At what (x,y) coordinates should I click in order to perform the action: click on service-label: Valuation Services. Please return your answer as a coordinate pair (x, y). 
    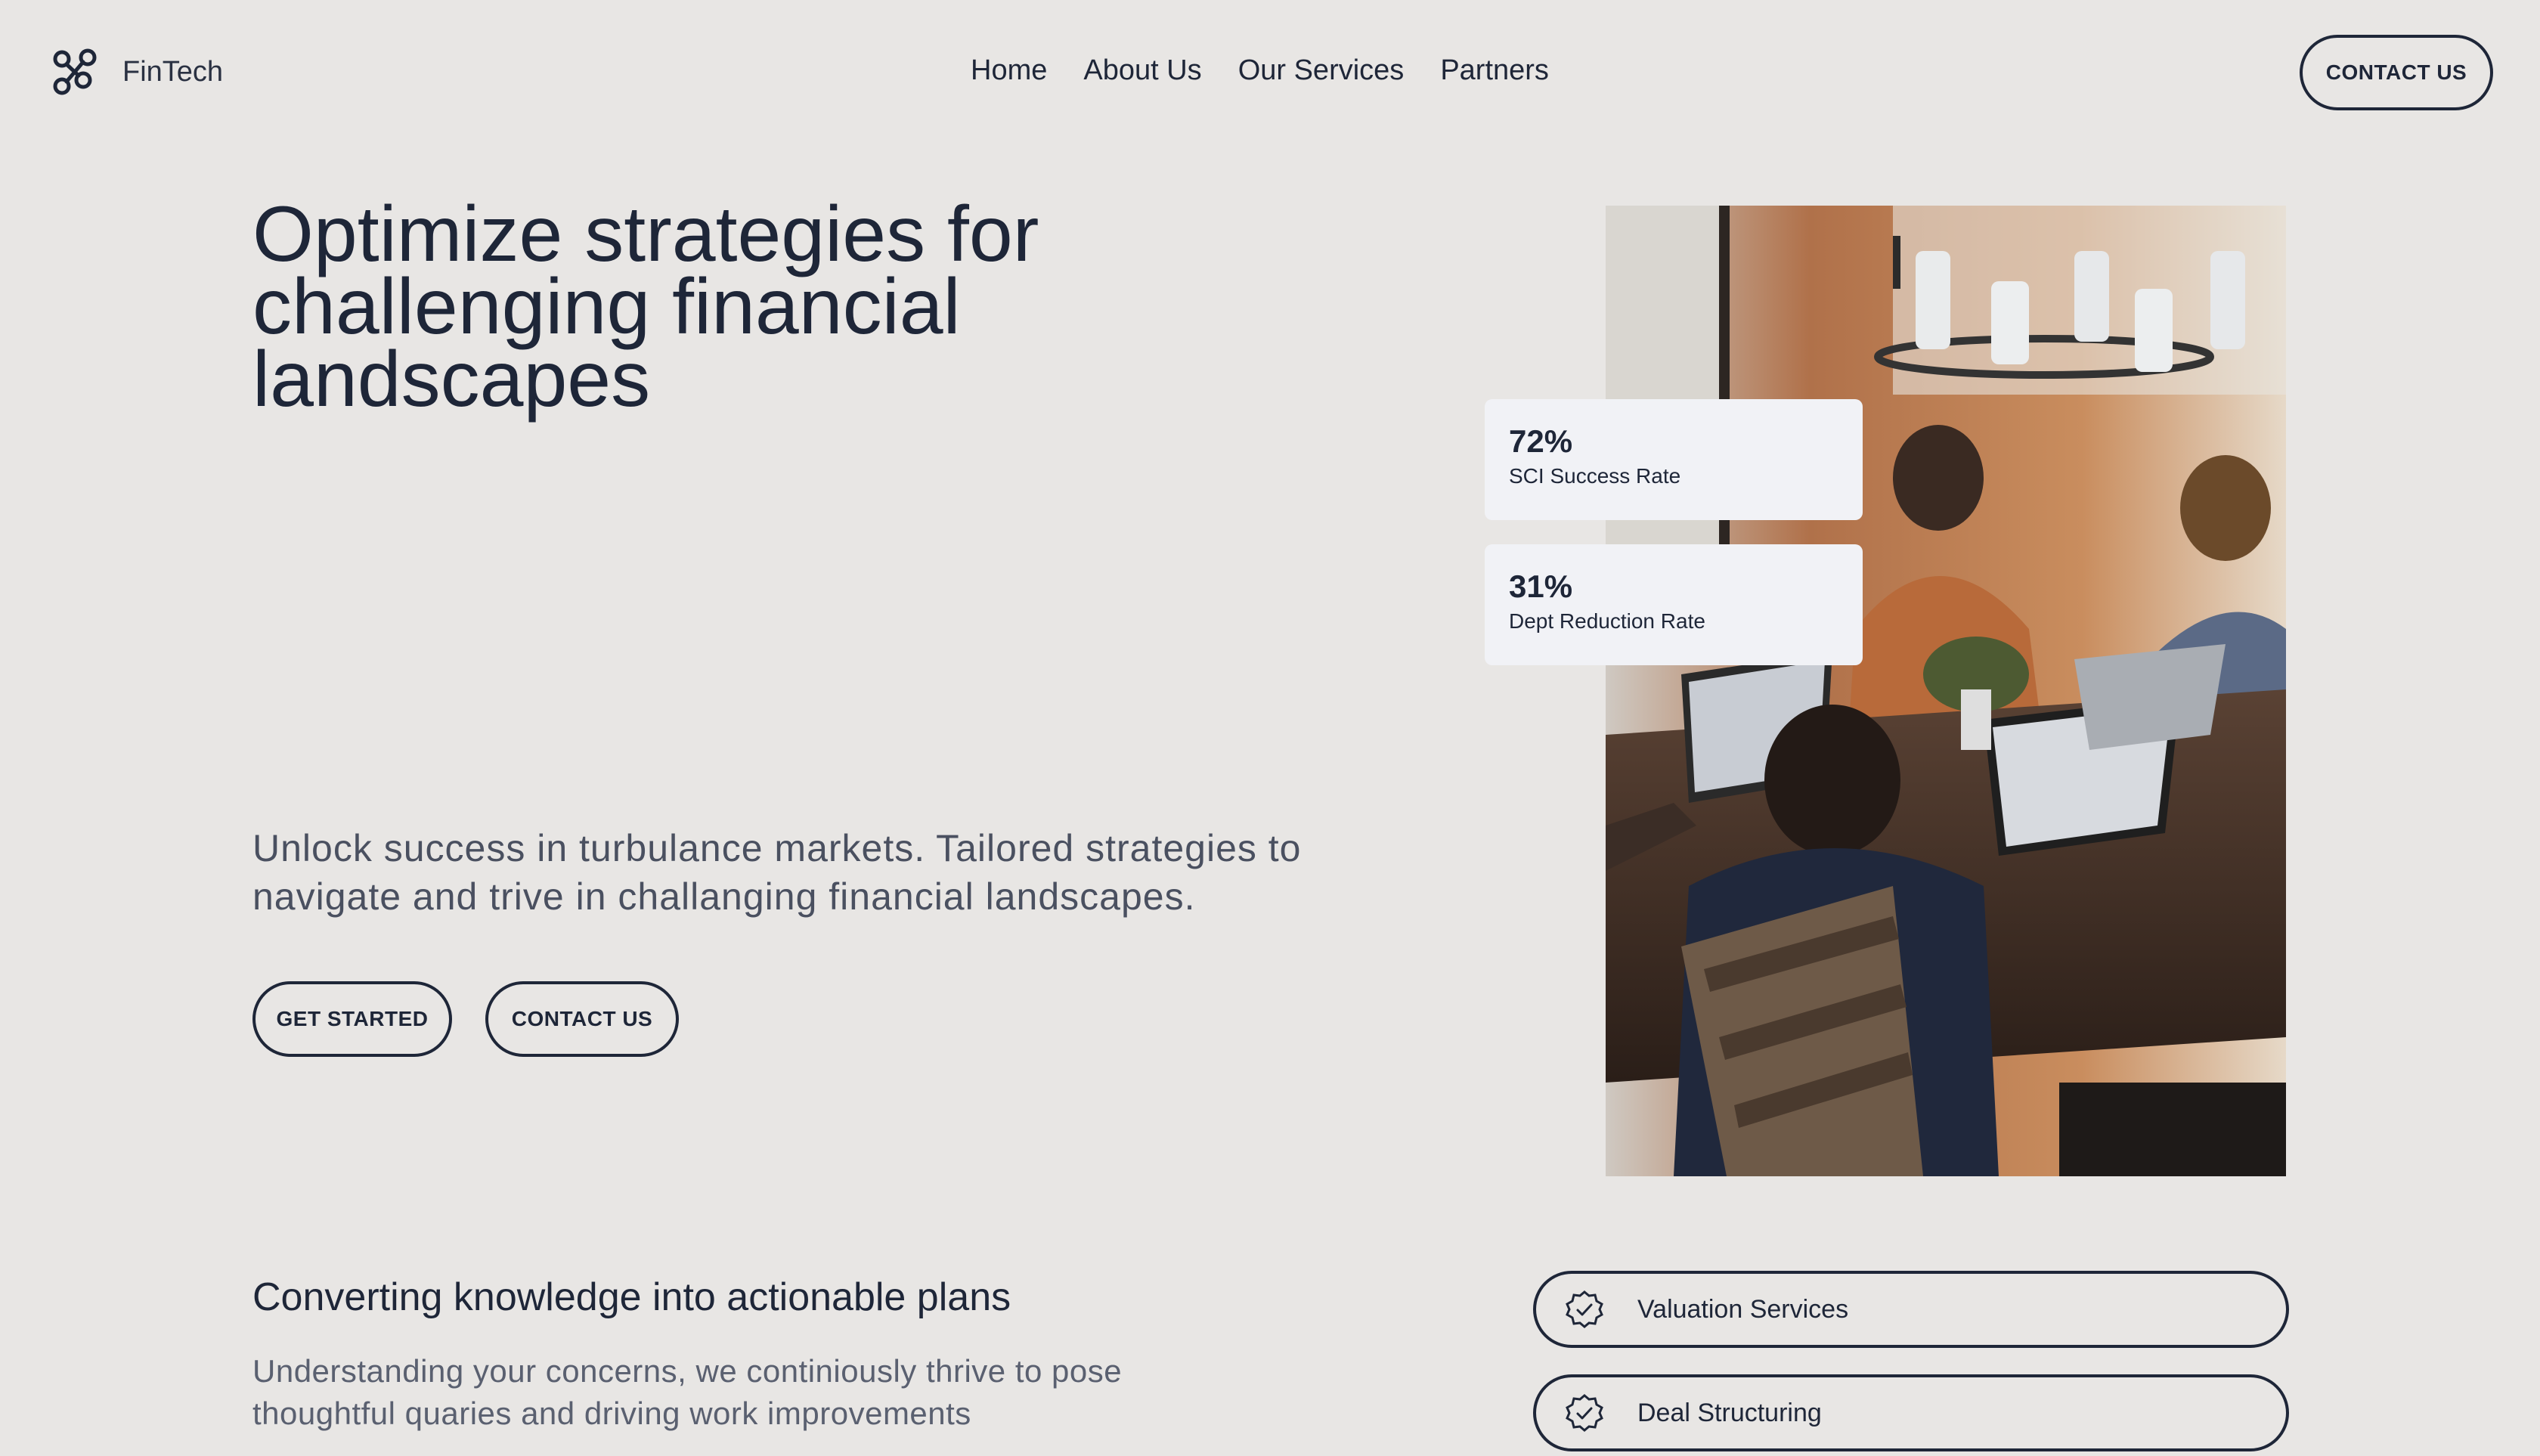
    Looking at the image, I should click on (1743, 1309).